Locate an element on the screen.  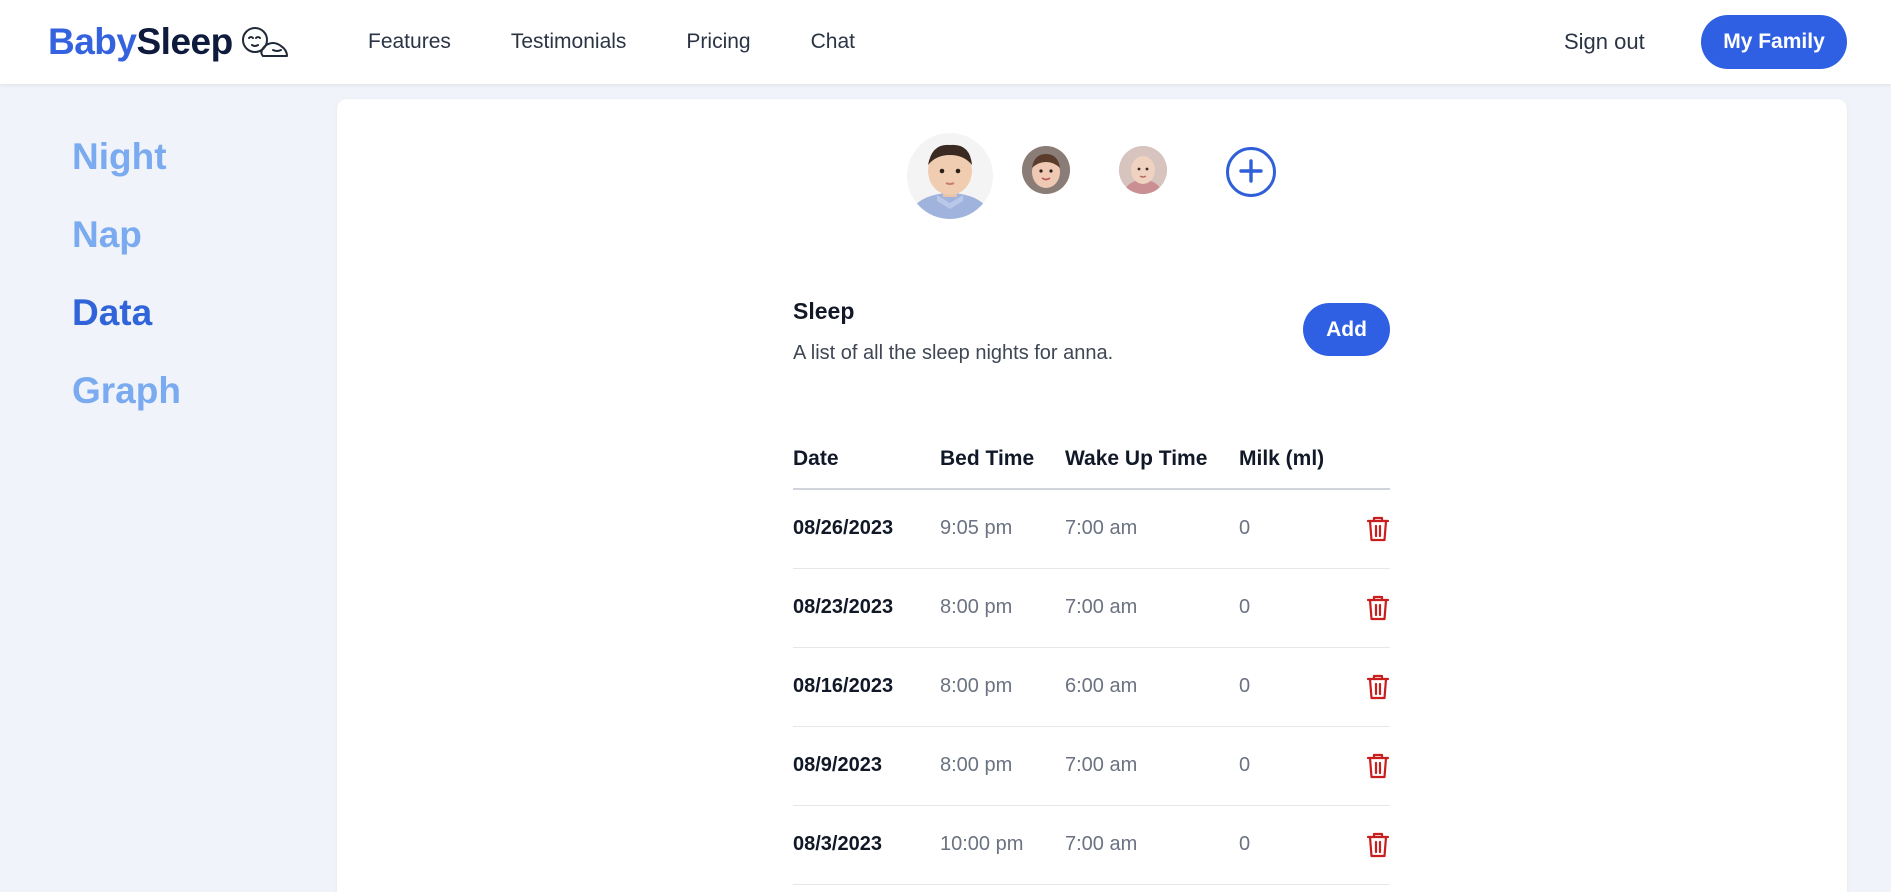
logo-text-sleep: Sleep is located at coordinates (184, 41).